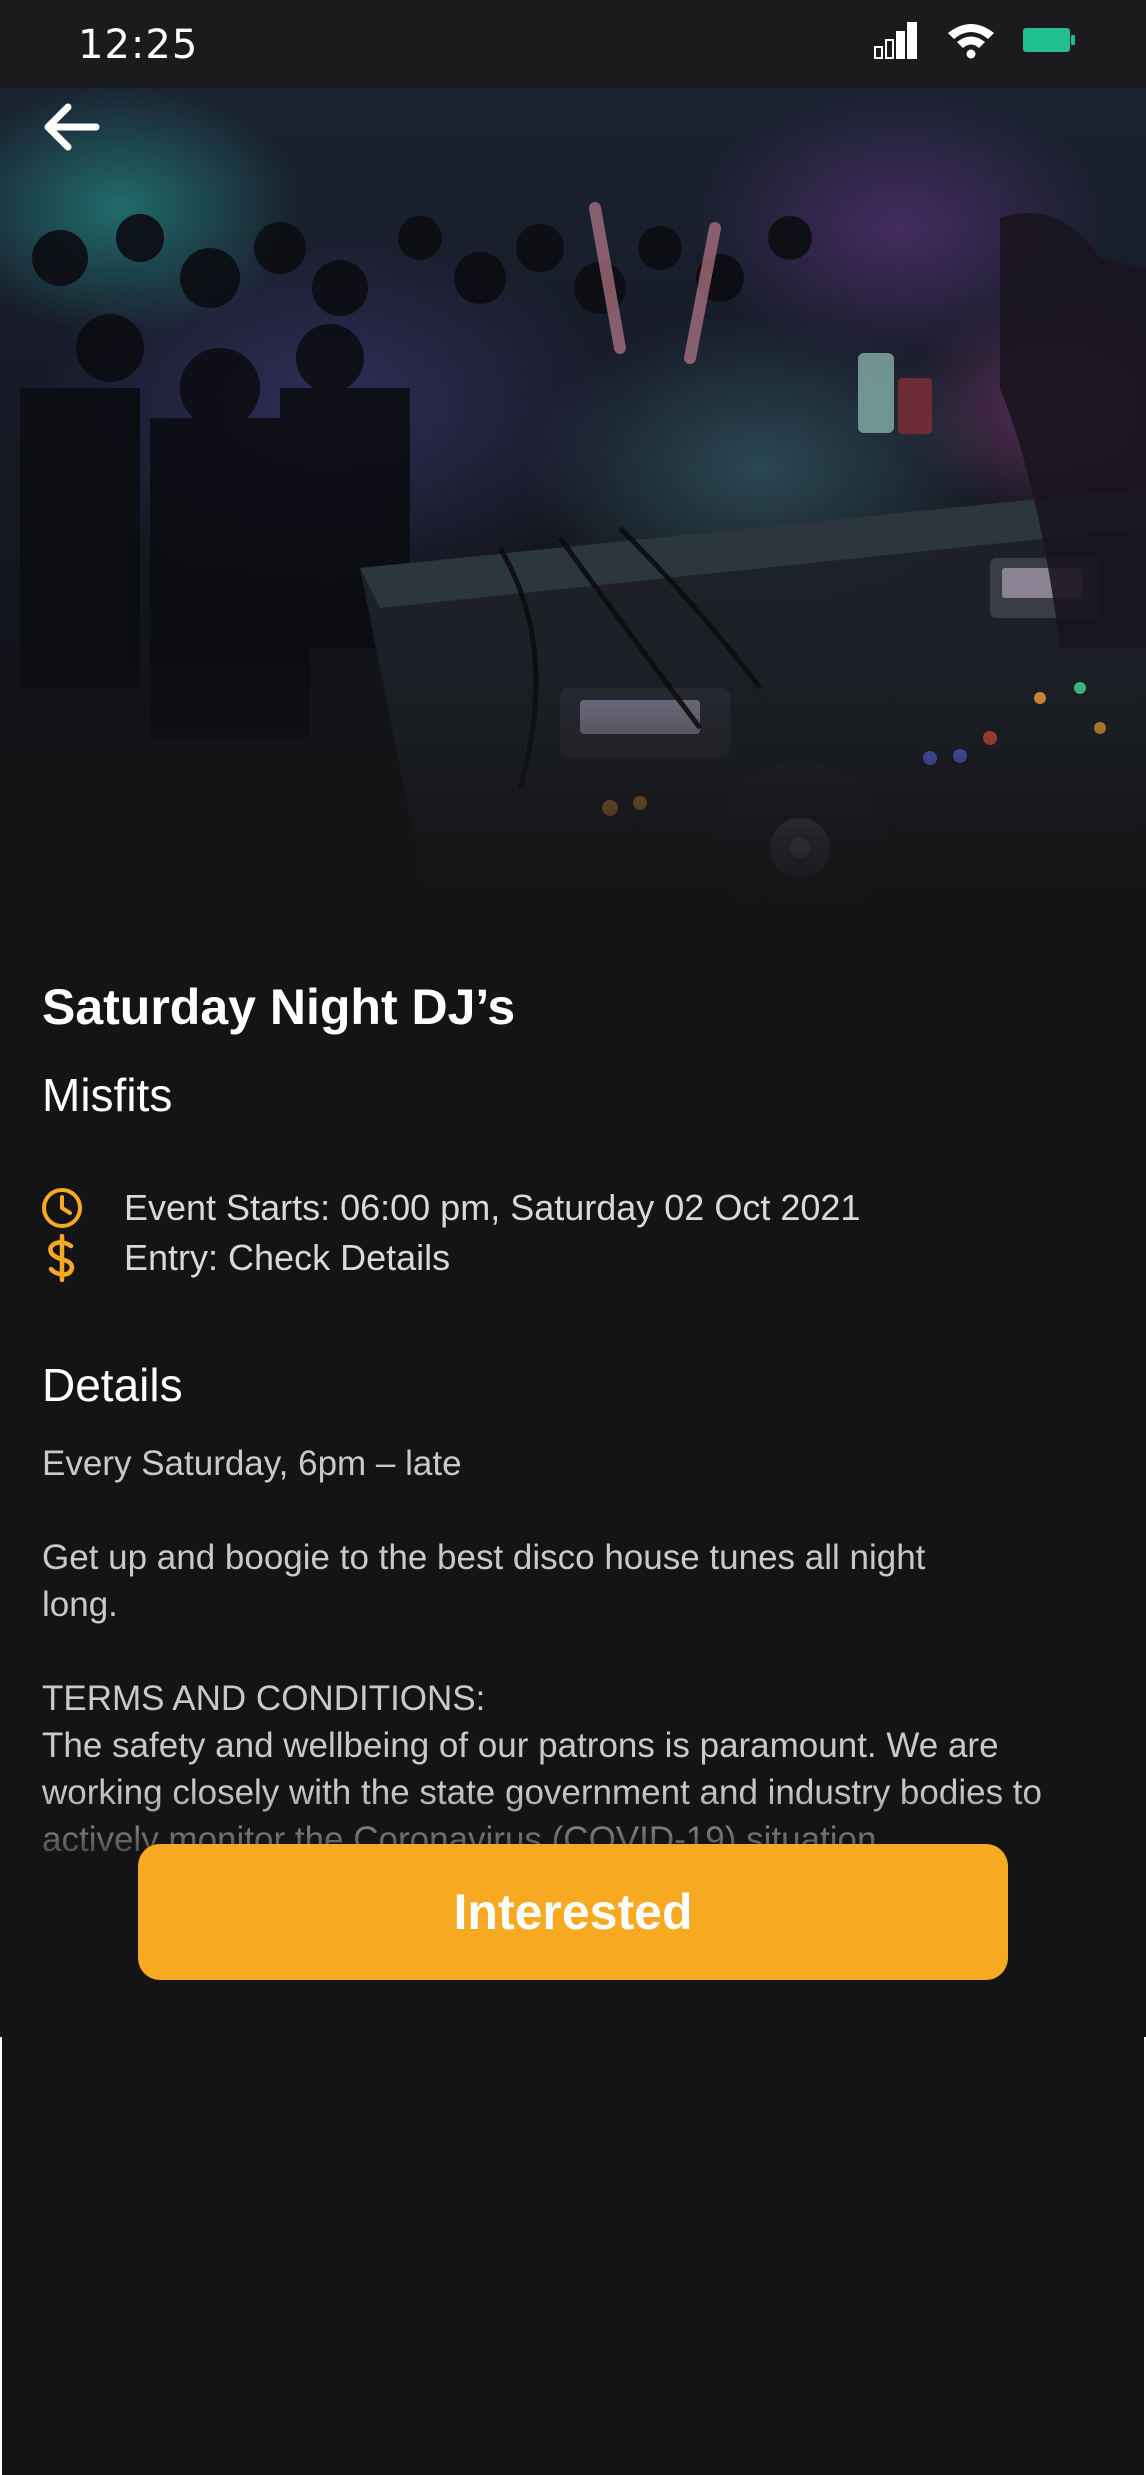  What do you see at coordinates (573, 44) in the screenshot?
I see `status-bar: 12:25` at bounding box center [573, 44].